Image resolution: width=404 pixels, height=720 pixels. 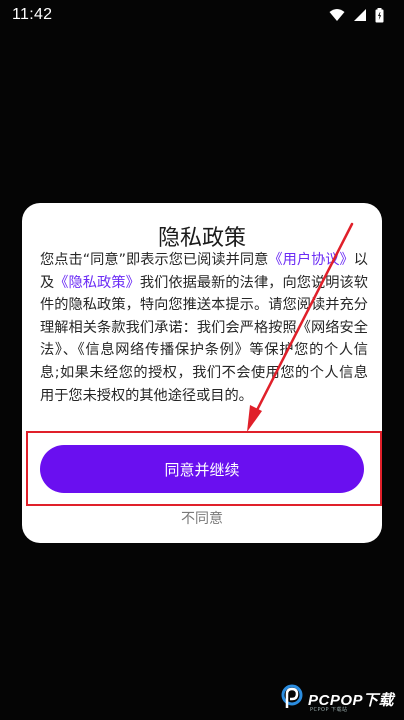 What do you see at coordinates (154, 260) in the screenshot?
I see `body-text-intro: 您点击“同意”即表示您已阅读并同意` at bounding box center [154, 260].